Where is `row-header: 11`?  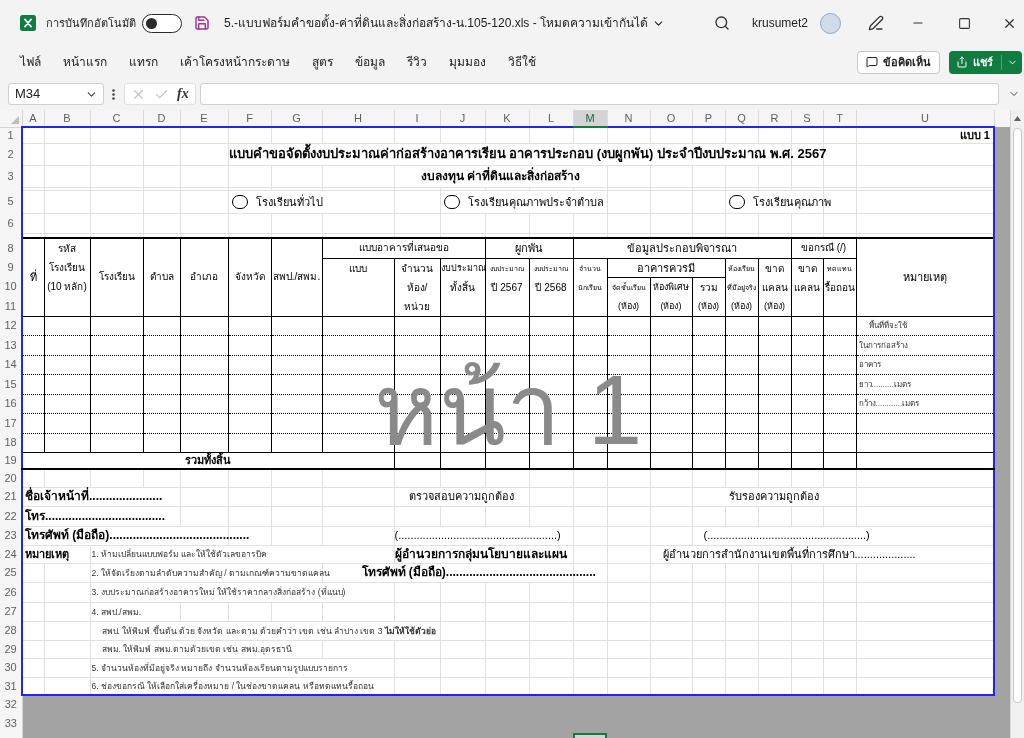 row-header: 11 is located at coordinates (11, 306).